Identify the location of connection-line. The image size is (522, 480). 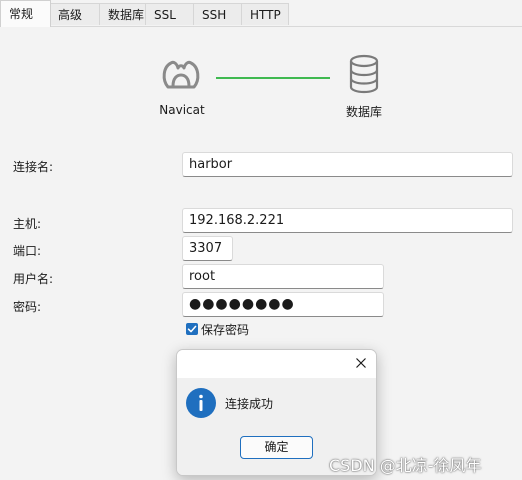
(273, 78).